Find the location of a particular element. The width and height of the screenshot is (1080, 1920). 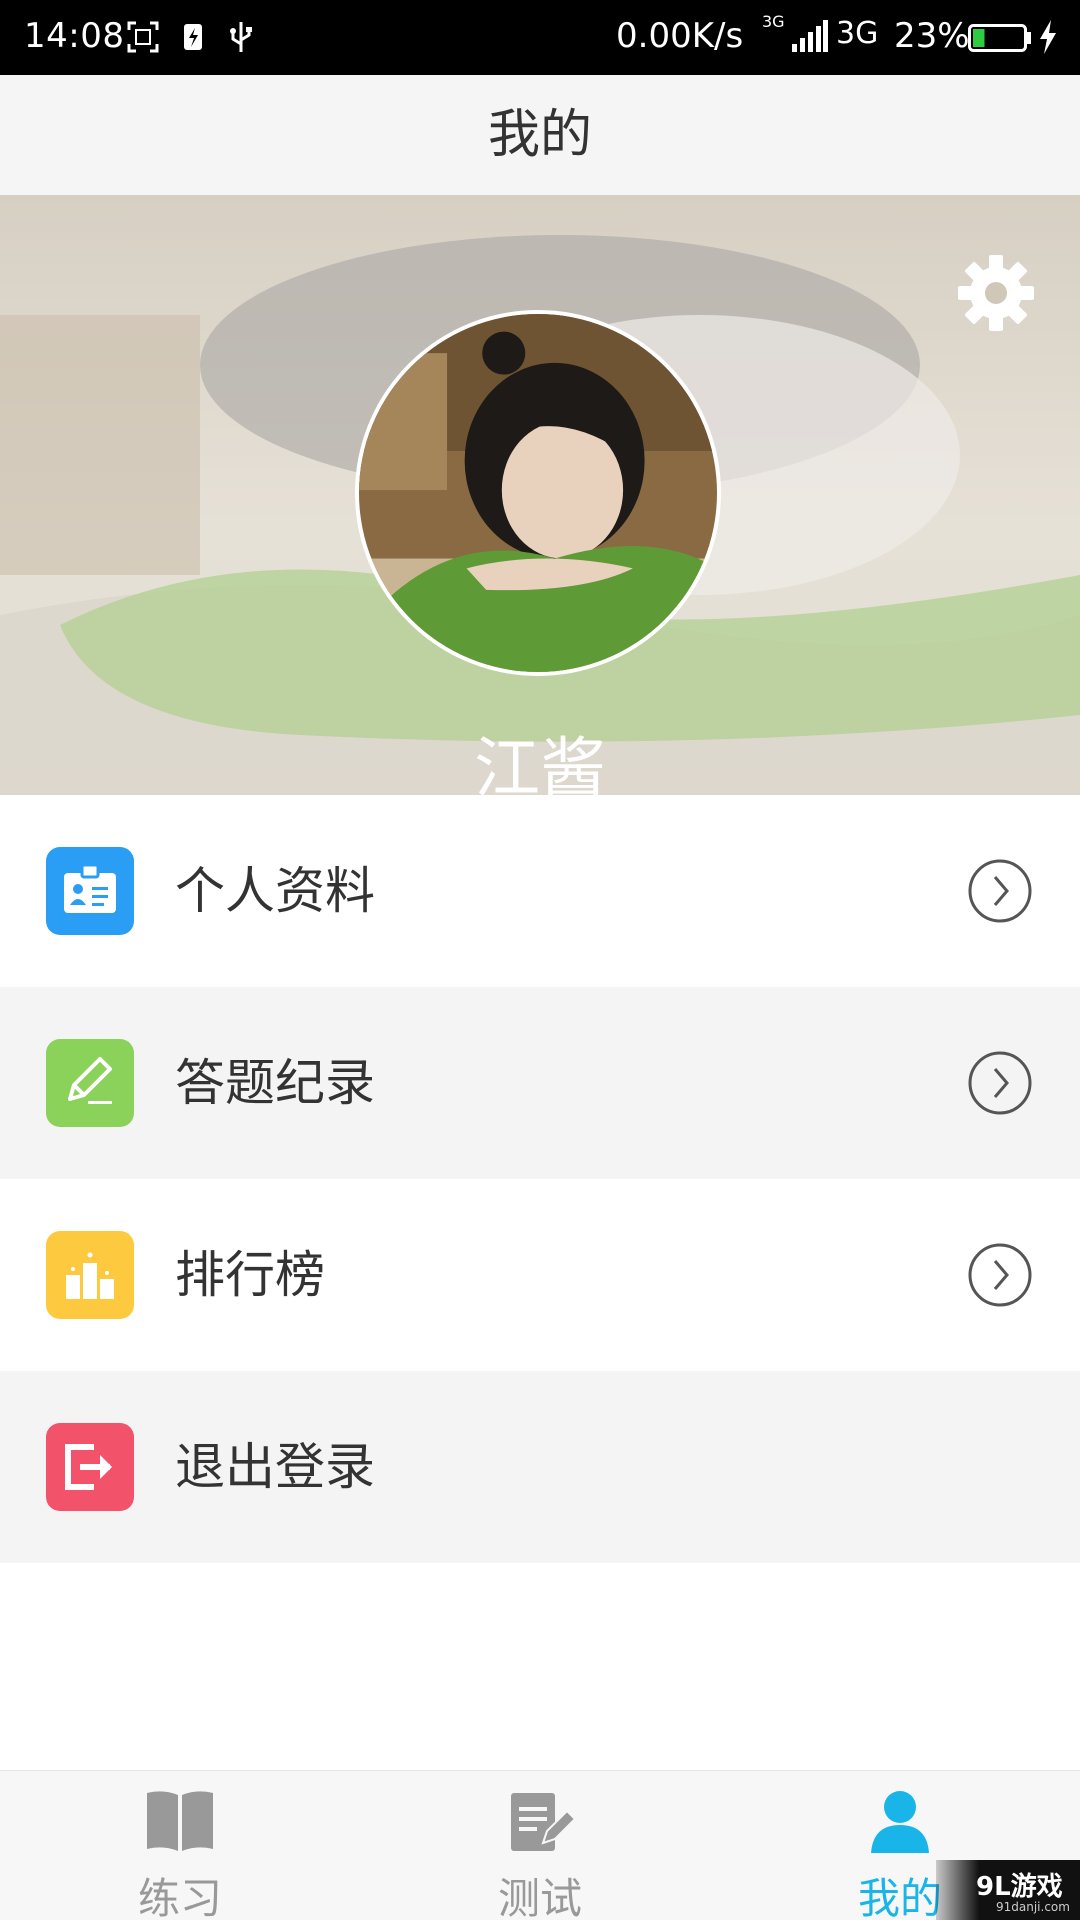

pencil-icon is located at coordinates (90, 1083).